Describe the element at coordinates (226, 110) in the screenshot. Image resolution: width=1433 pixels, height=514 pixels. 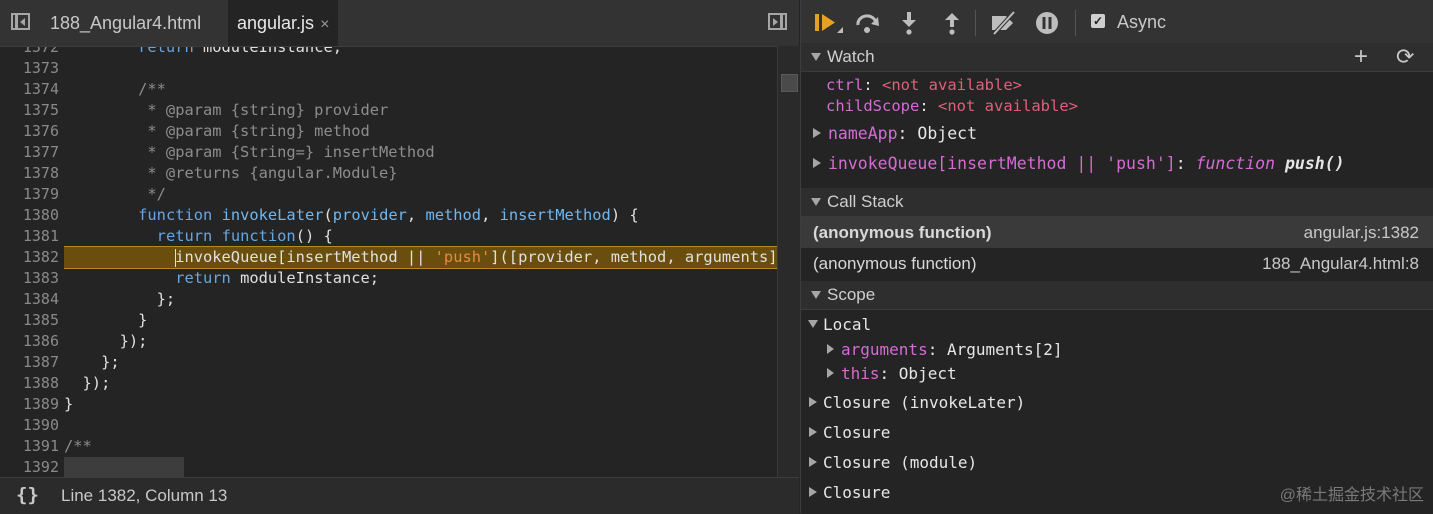
I see `code-line: * @param {string} provider` at that location.